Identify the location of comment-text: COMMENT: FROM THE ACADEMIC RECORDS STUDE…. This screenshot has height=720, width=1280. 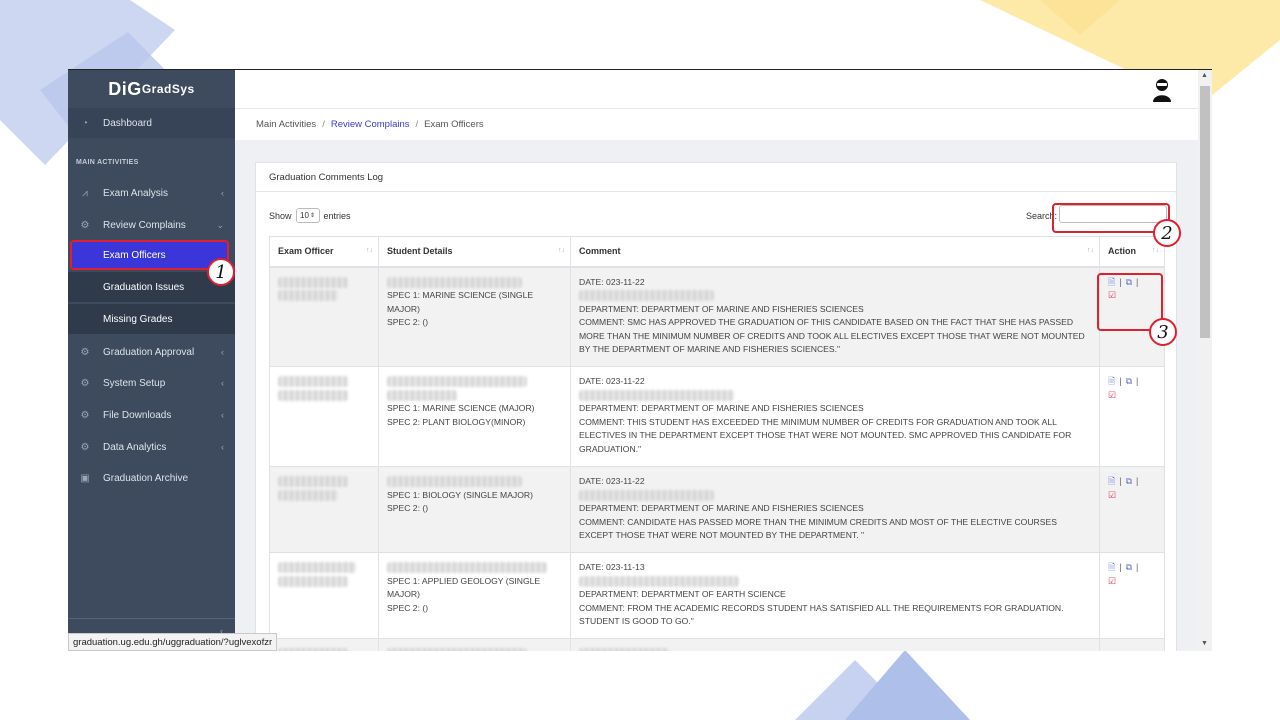
(821, 614).